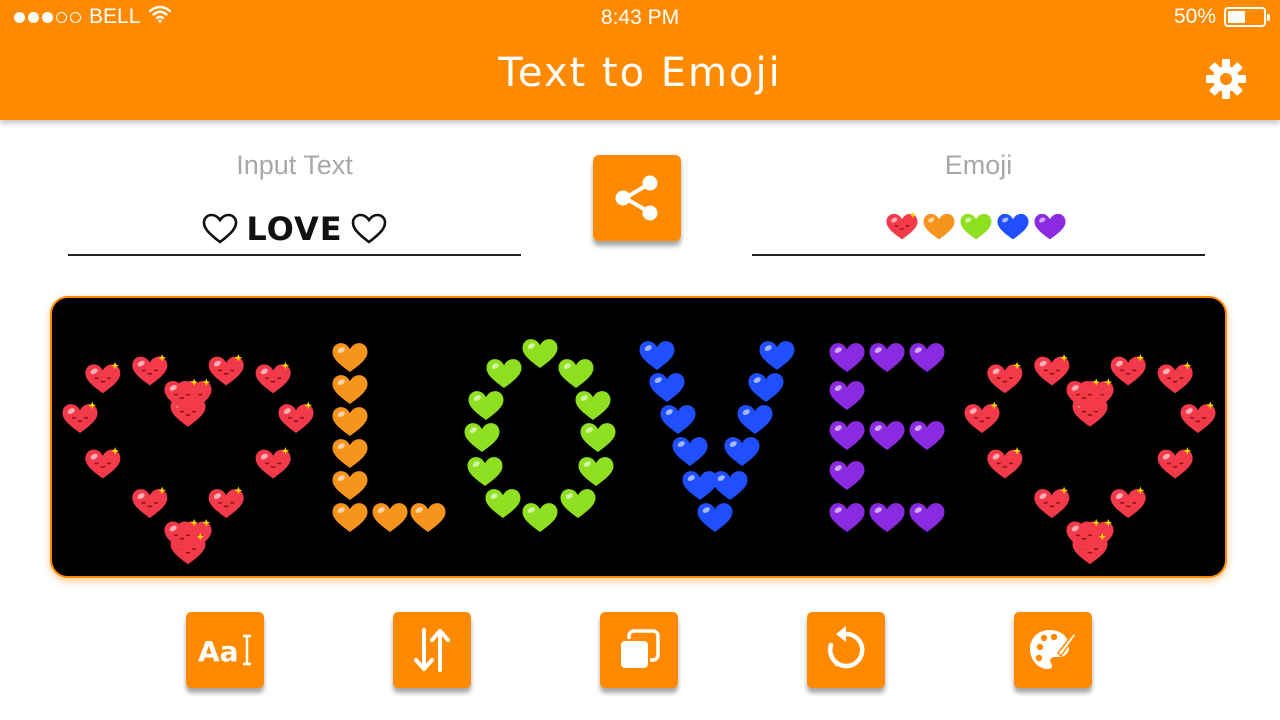 This screenshot has width=1280, height=720. I want to click on settings-button, so click(1226, 79).